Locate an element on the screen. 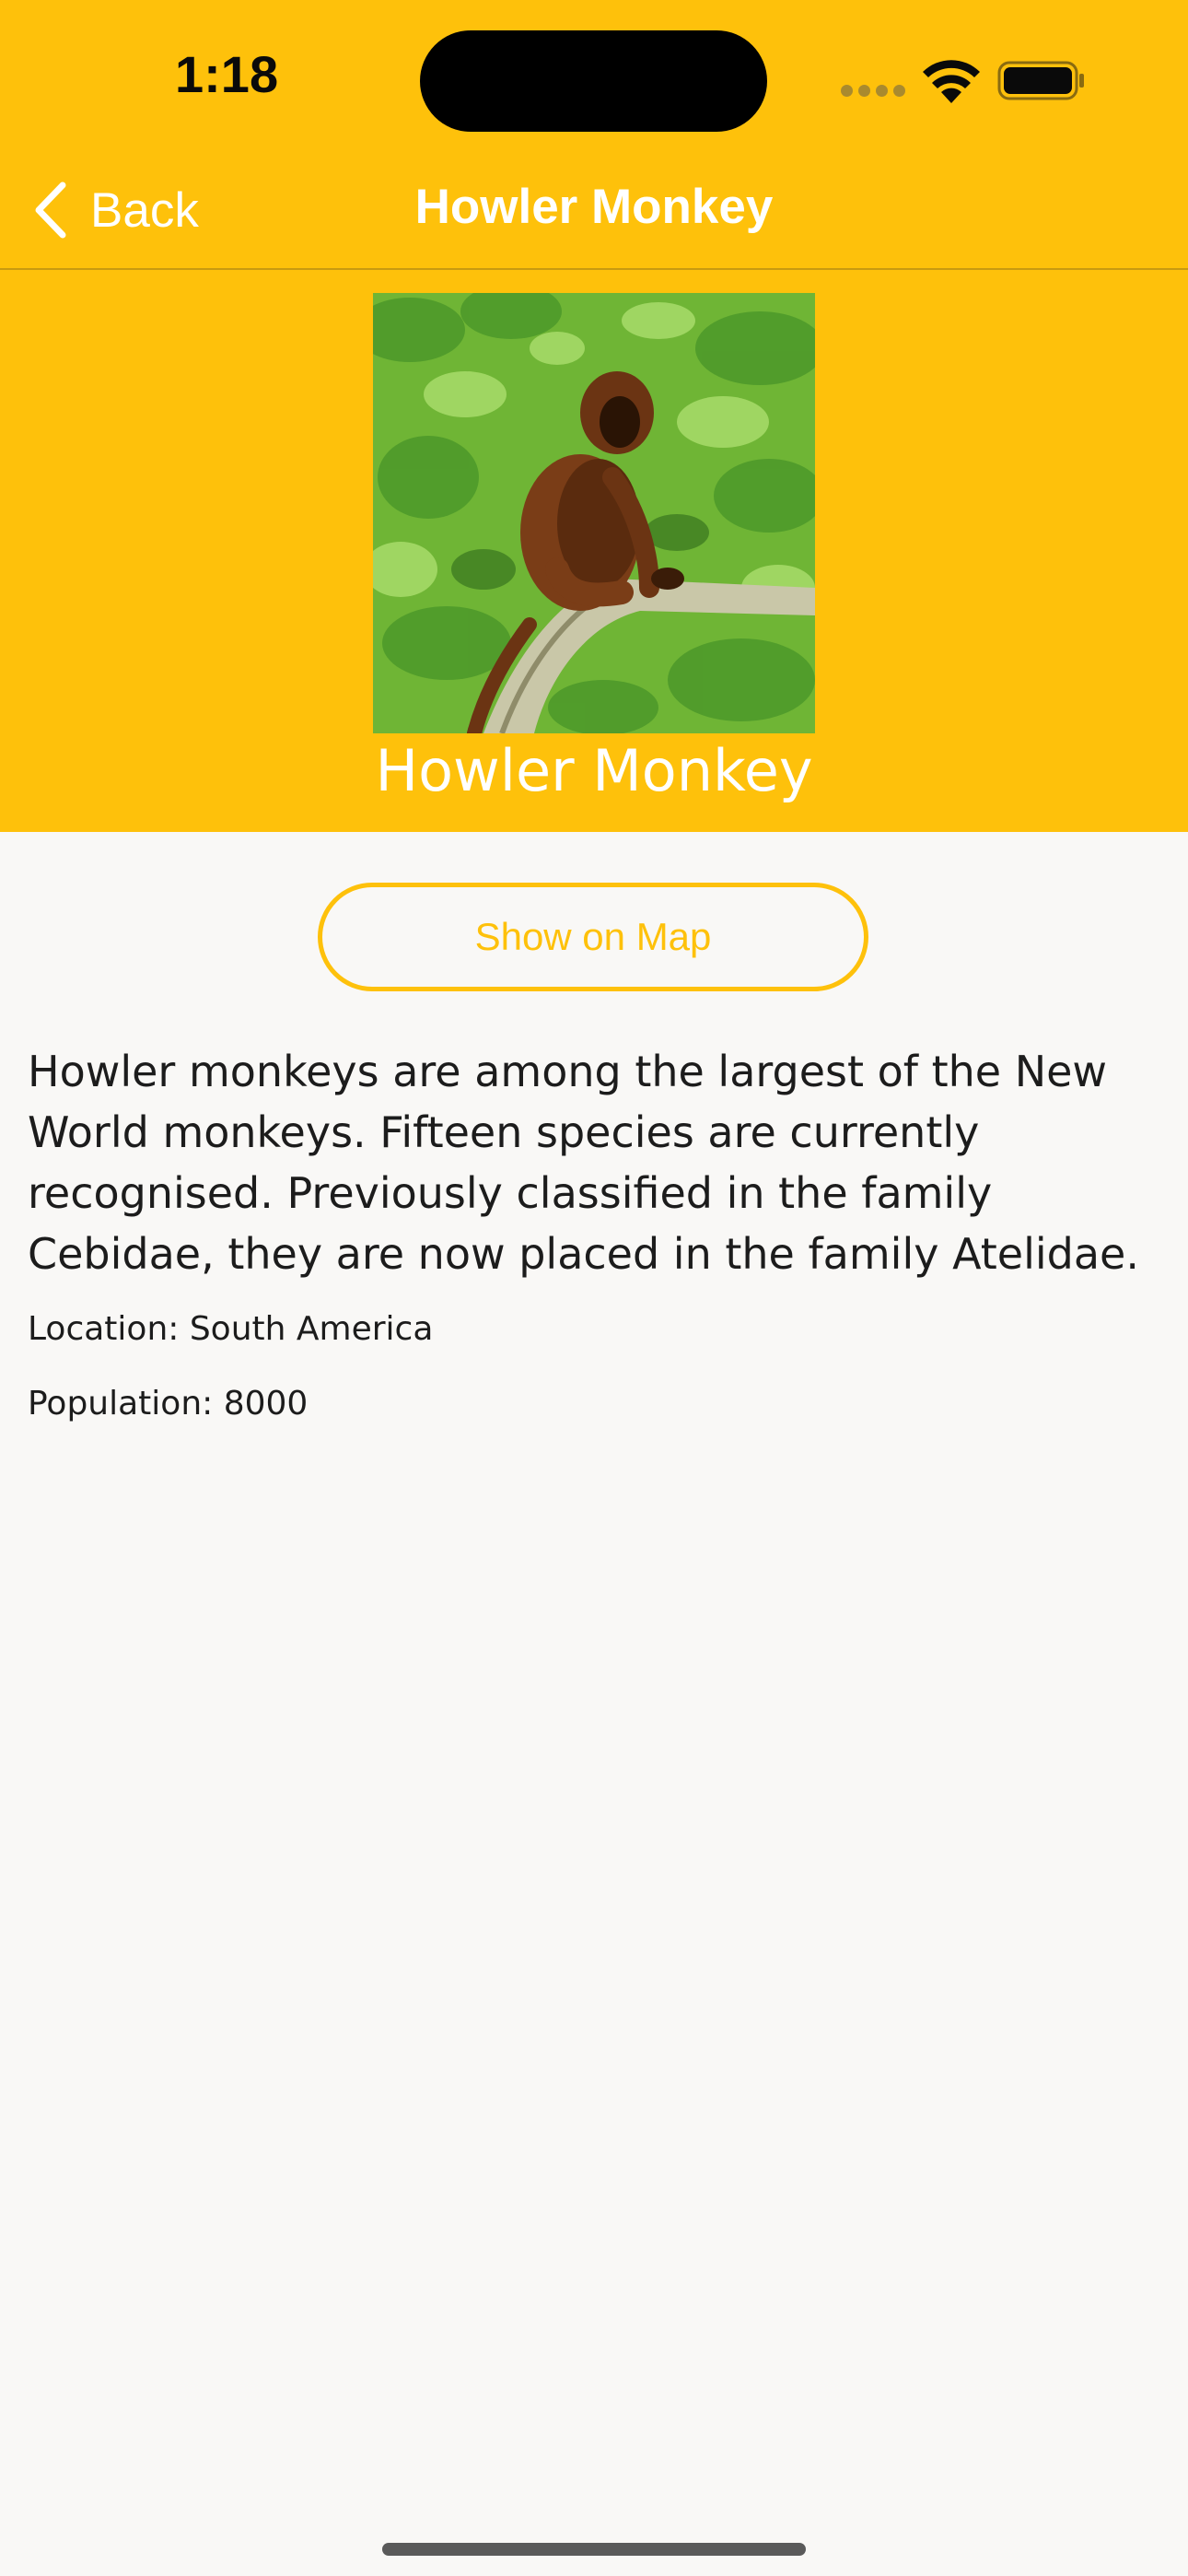  battery-icon is located at coordinates (1040, 80).